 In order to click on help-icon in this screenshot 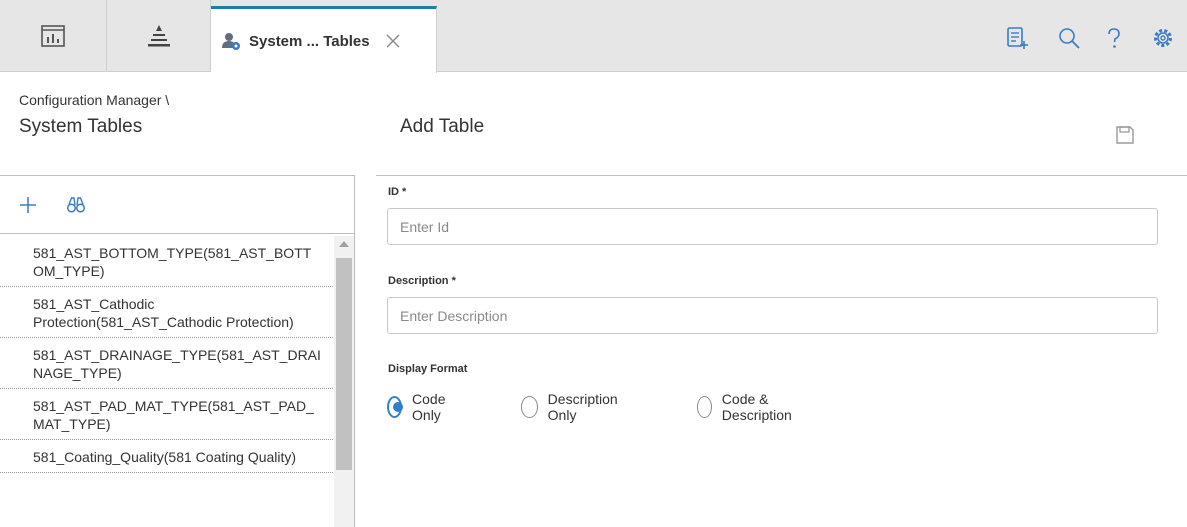, I will do `click(1114, 38)`.